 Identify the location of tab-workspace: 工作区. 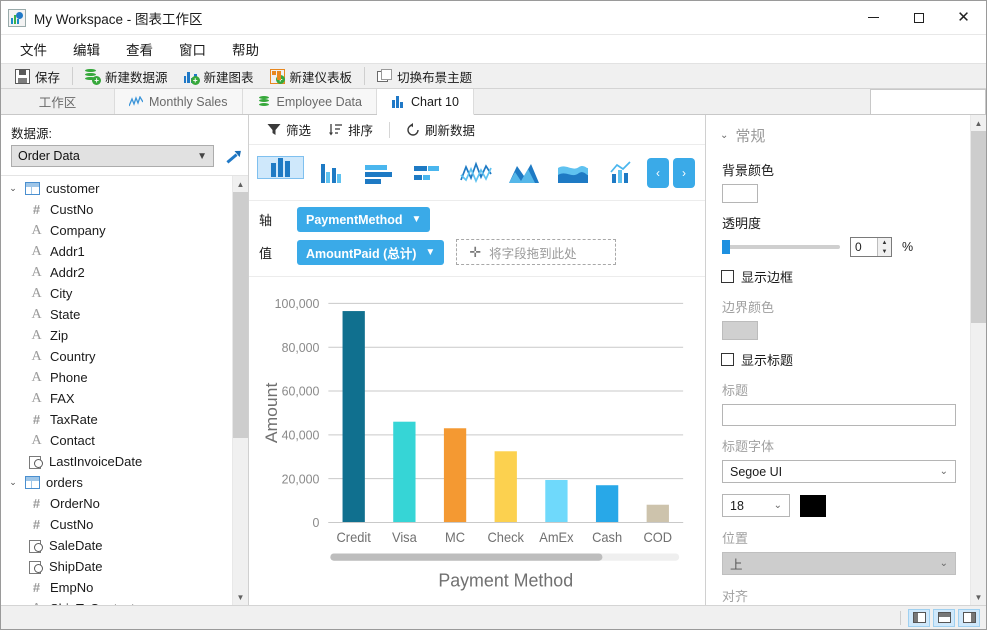
(58, 101).